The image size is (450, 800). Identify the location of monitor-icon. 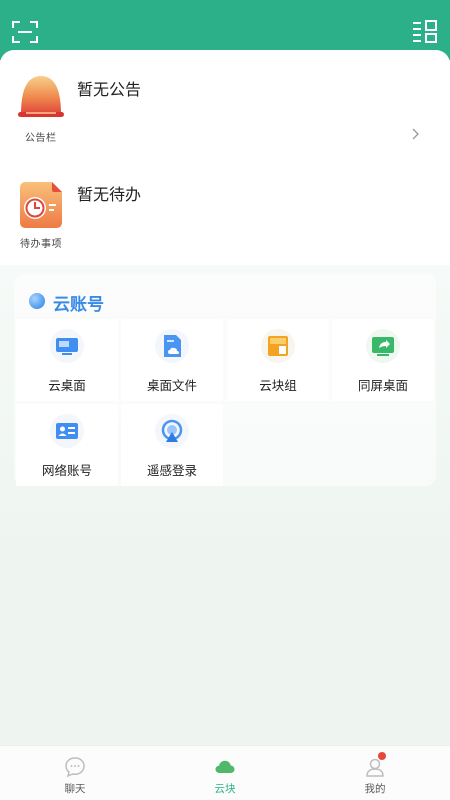
(67, 346).